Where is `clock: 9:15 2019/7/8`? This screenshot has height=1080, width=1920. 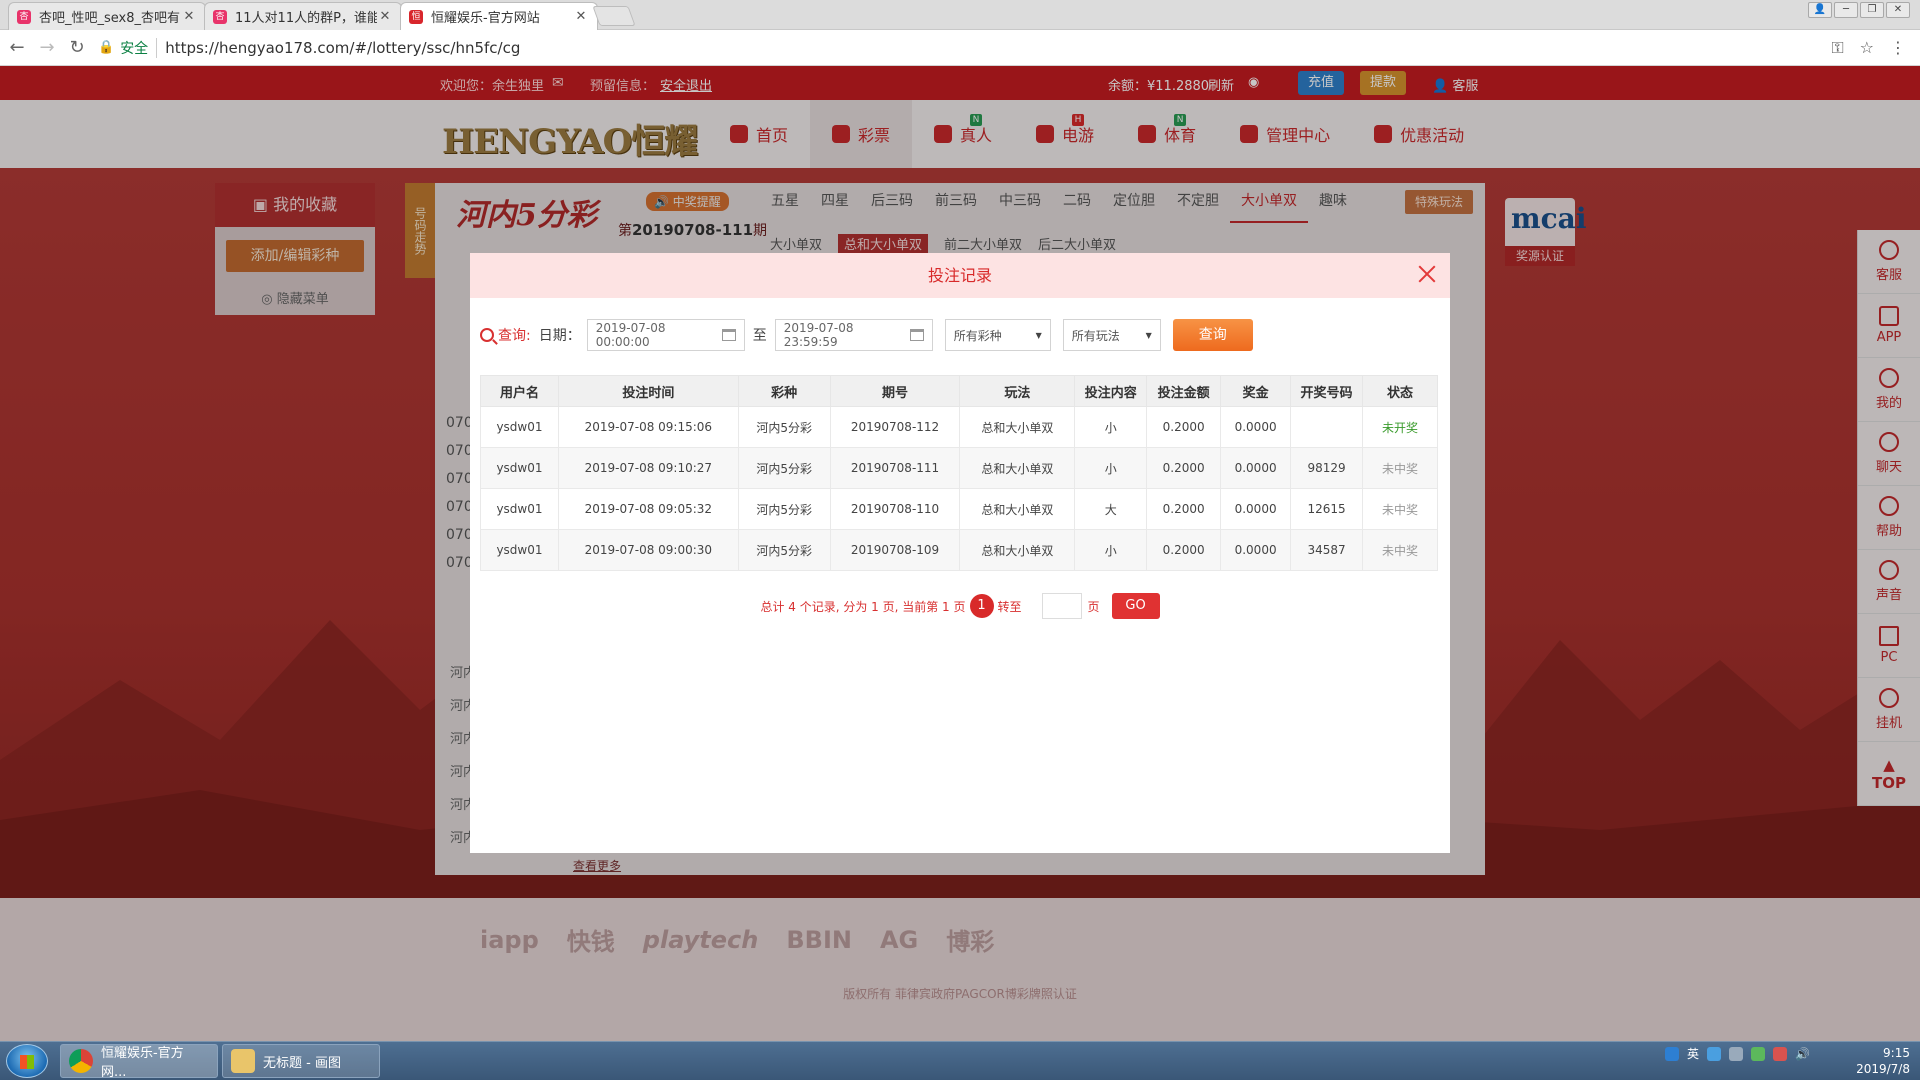 clock: 9:15 2019/7/8 is located at coordinates (1865, 1061).